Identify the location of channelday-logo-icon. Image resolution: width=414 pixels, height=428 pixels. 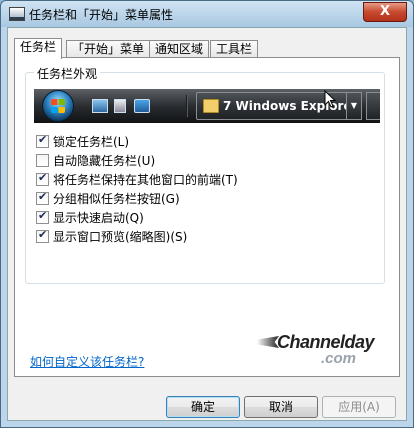
(268, 342).